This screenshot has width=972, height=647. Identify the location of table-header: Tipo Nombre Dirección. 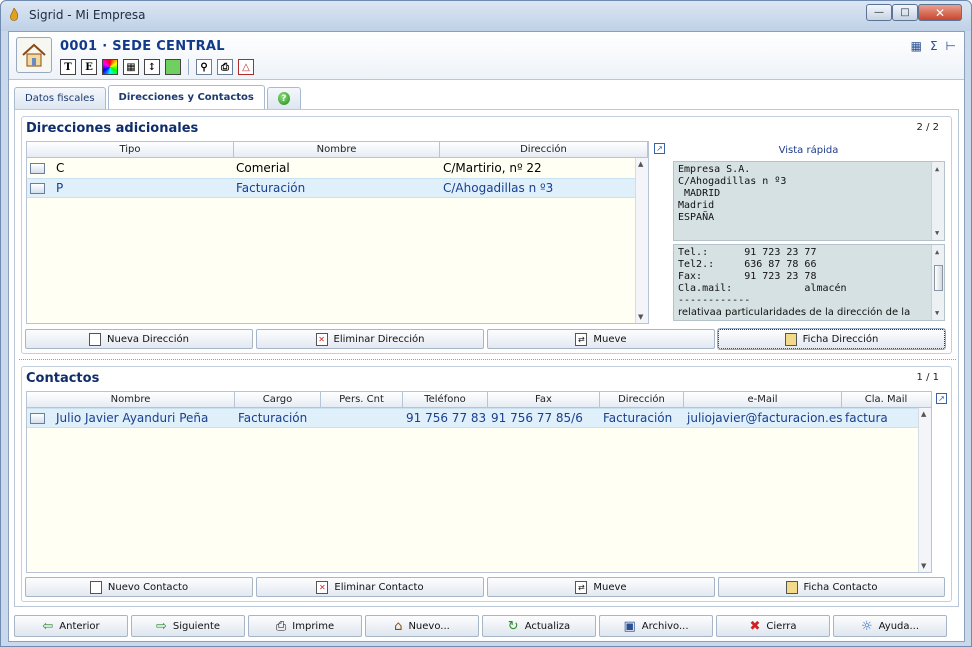
(337, 150).